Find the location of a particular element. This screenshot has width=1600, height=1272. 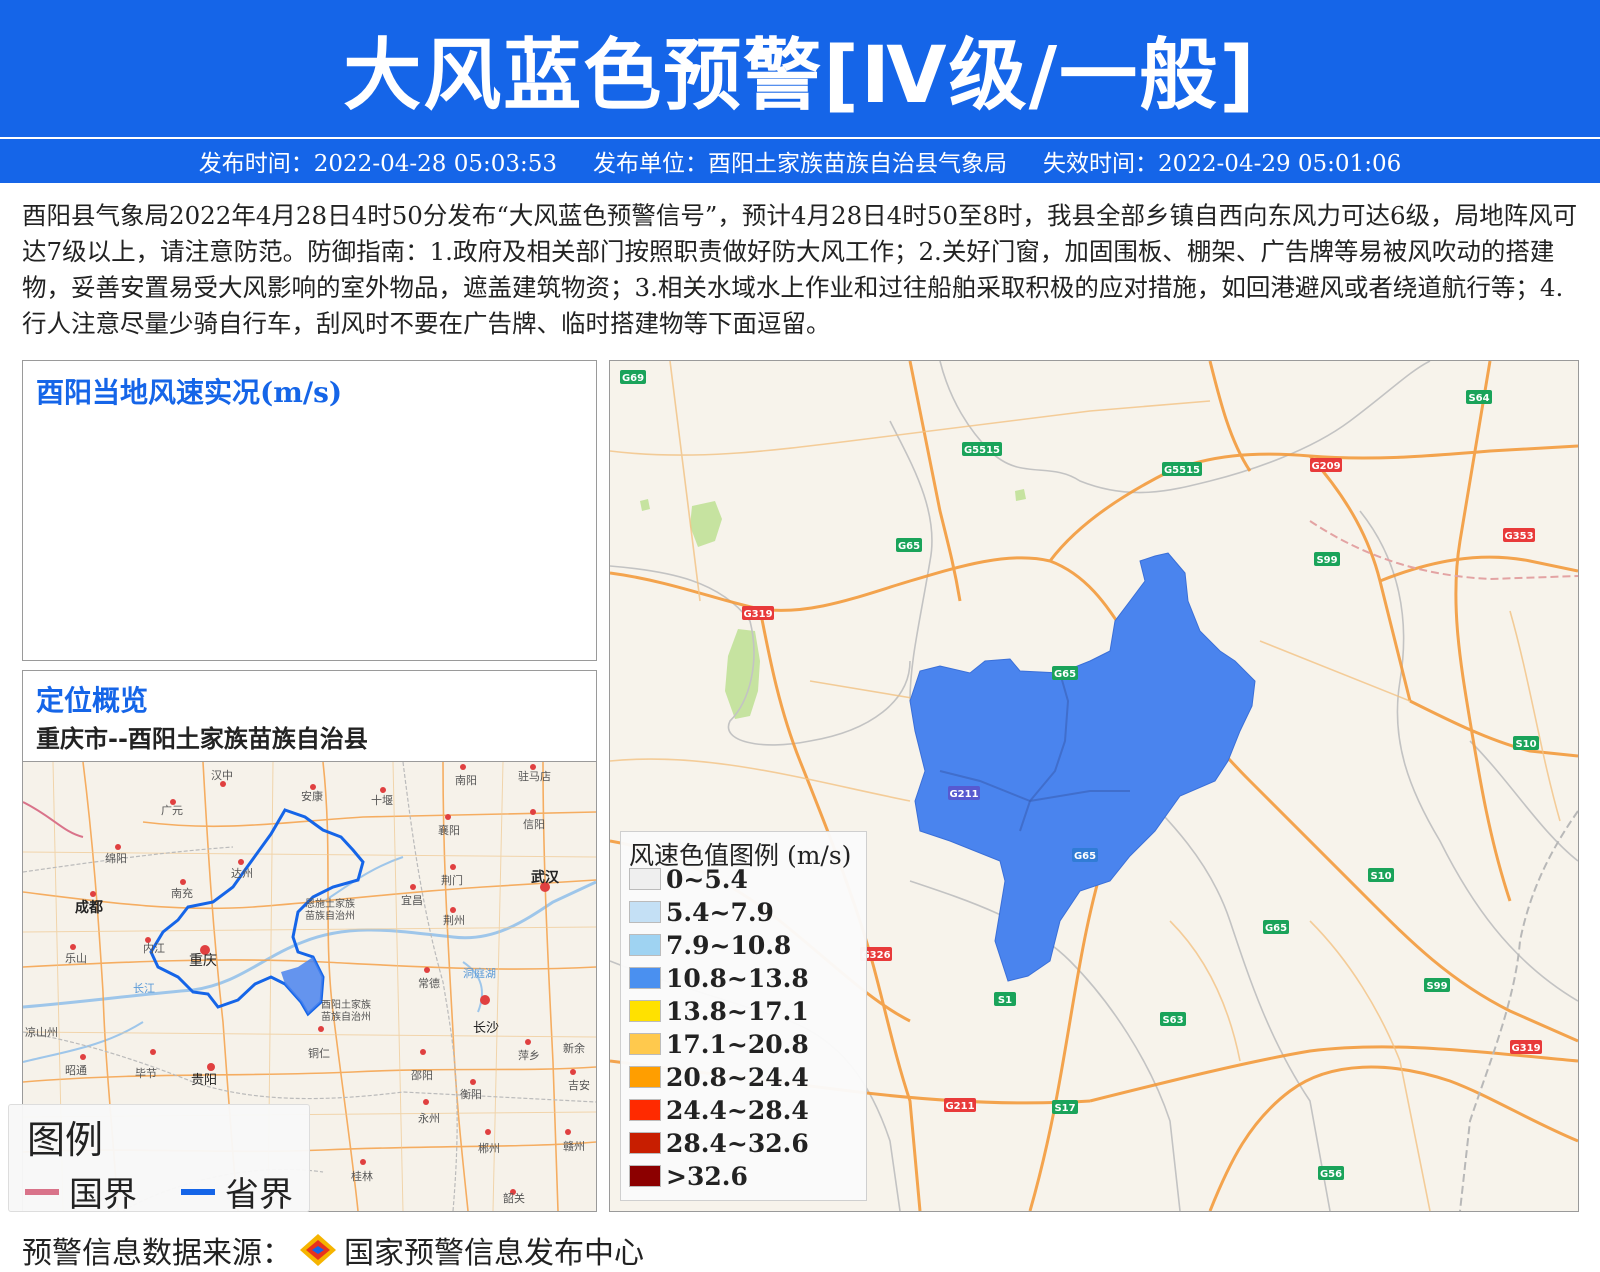

wind-legend-row: 13.8~17.1 is located at coordinates (719, 1011).